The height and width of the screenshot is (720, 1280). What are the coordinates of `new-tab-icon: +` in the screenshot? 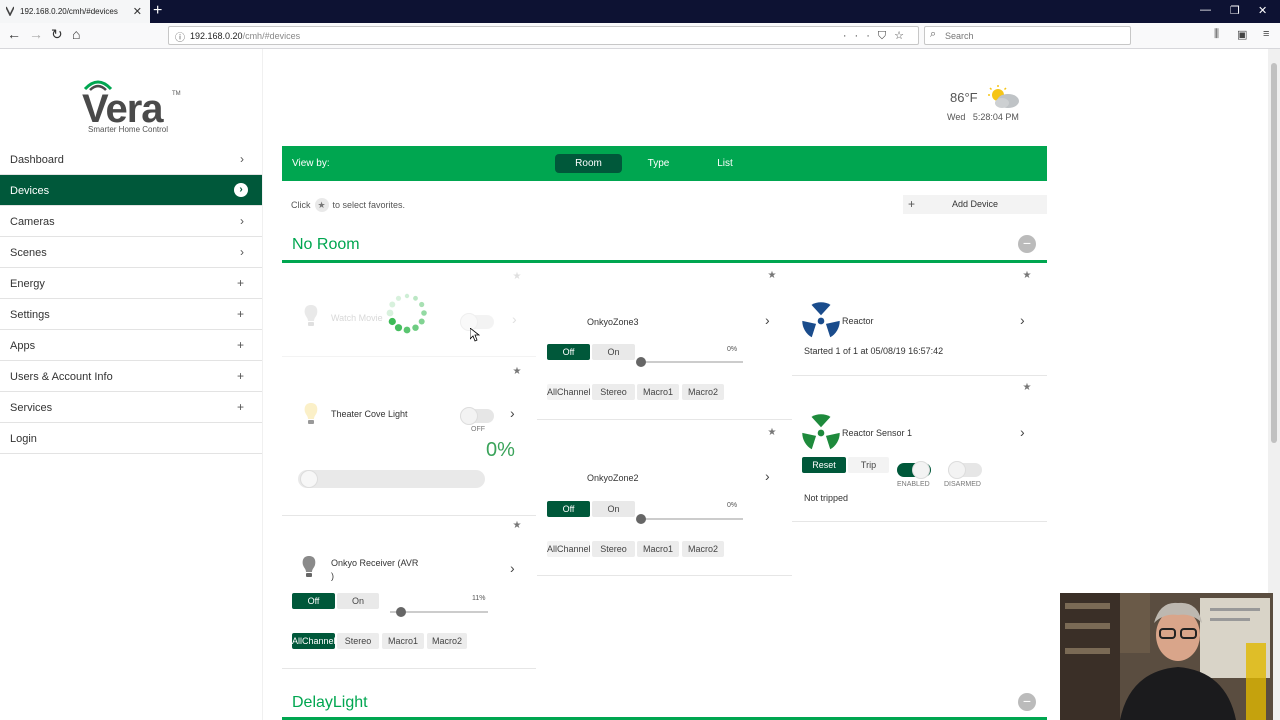 It's located at (157, 11).